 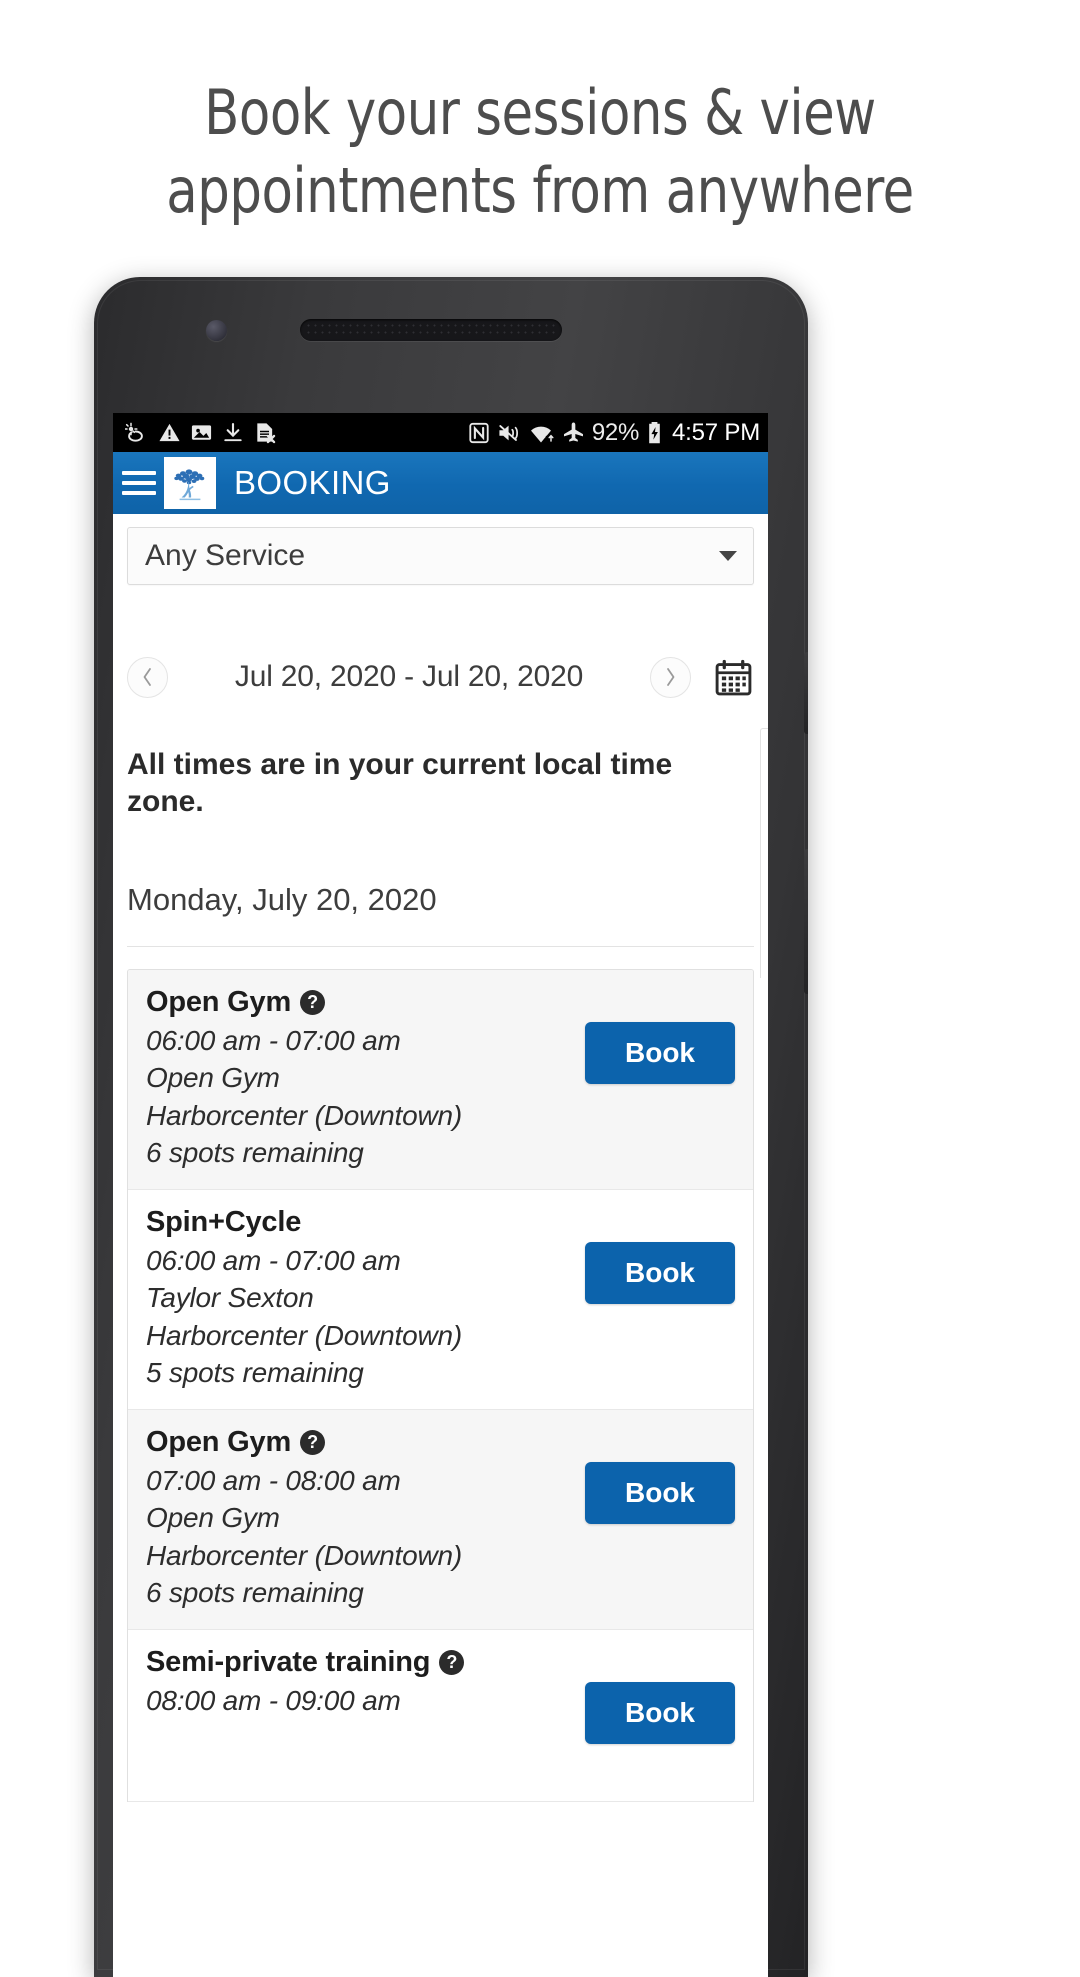 What do you see at coordinates (540, 190) in the screenshot?
I see `promo-headline-line2: appointments from anywhere` at bounding box center [540, 190].